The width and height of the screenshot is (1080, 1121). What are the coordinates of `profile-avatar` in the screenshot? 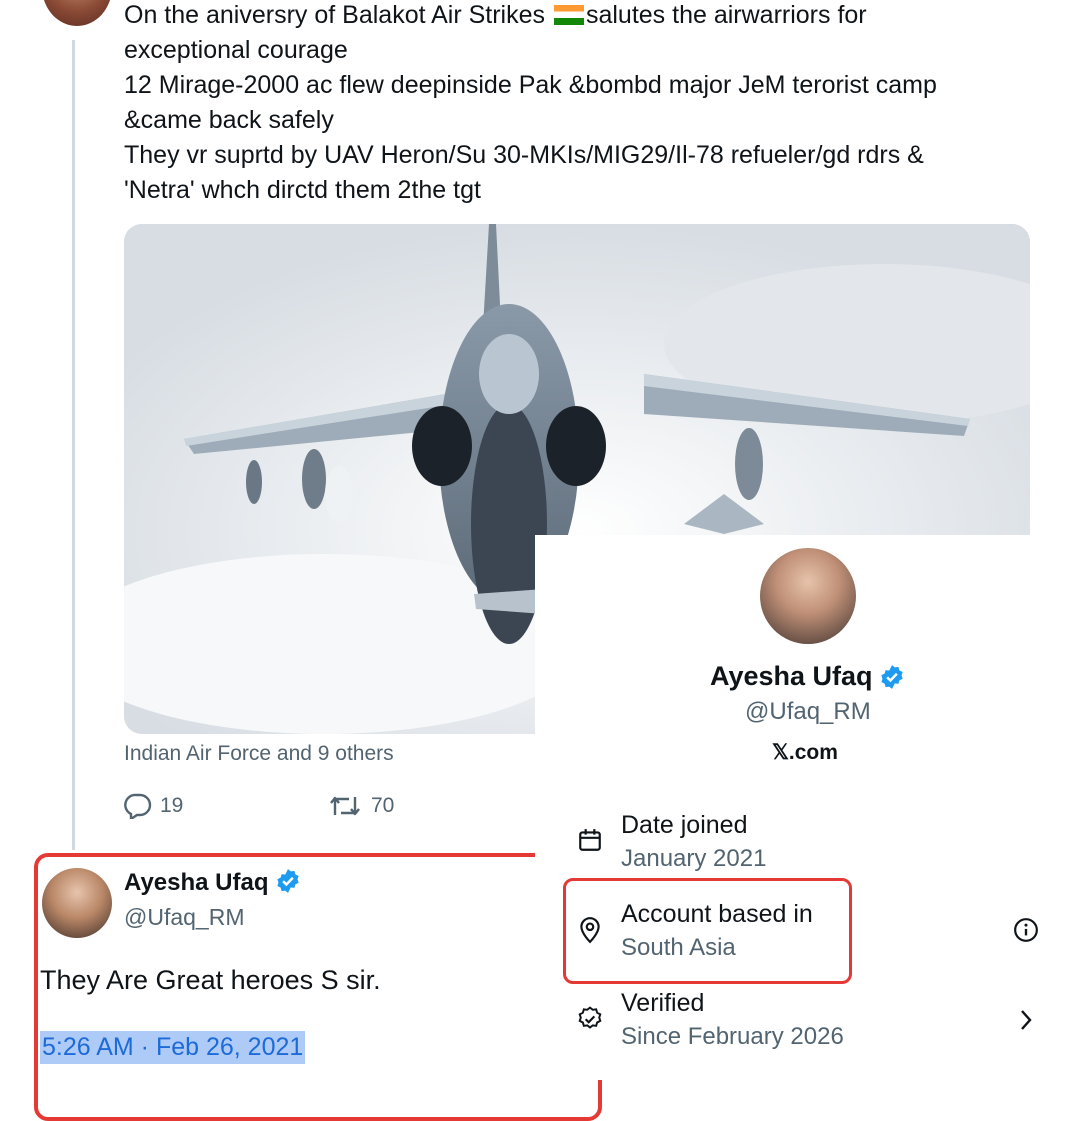 It's located at (808, 596).